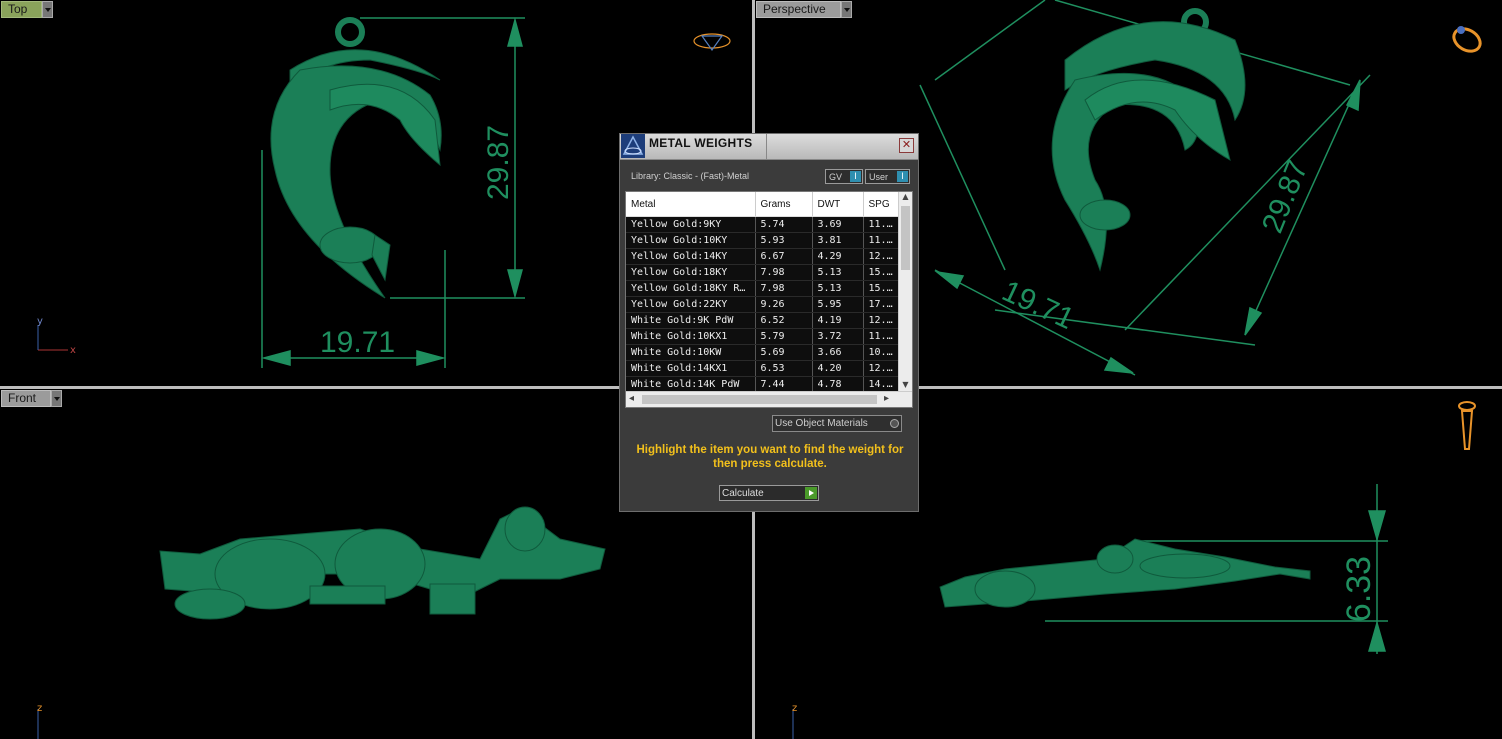  Describe the element at coordinates (821, 423) in the screenshot. I see `use-object-materials-label: Use Object Materials` at that location.